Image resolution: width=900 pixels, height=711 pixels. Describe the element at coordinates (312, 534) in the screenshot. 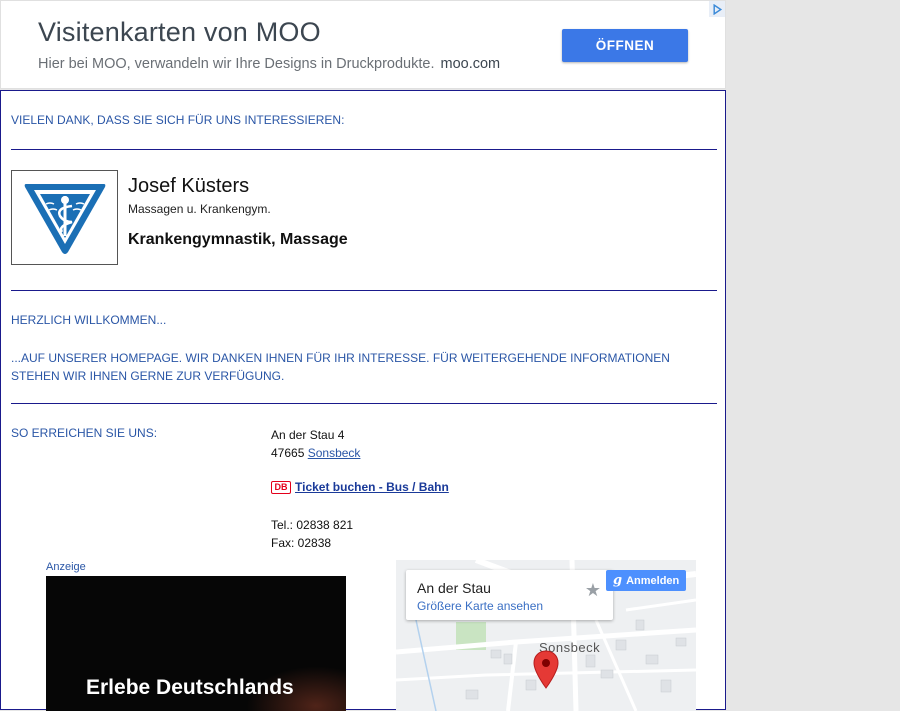

I see `phone-block: Tel.: 02838 821 Fax: 02838` at that location.